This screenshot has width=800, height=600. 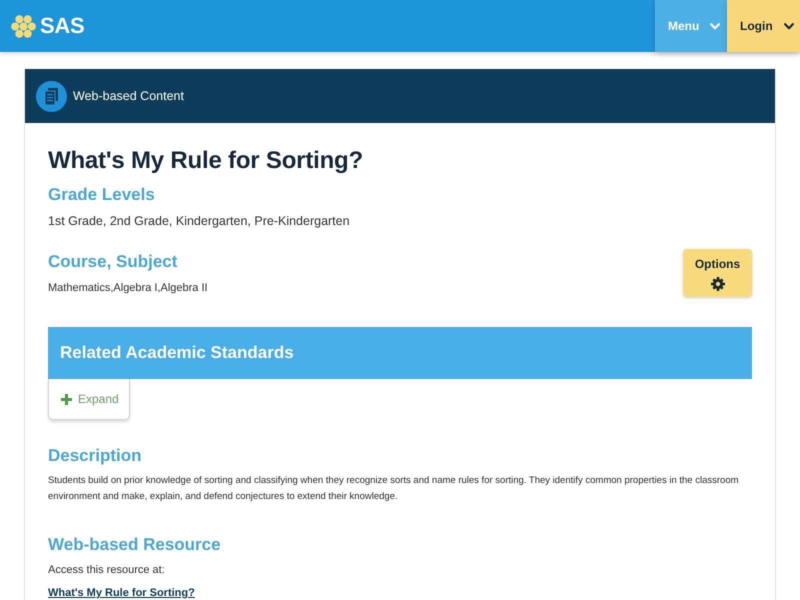 I want to click on plus-icon, so click(x=66, y=399).